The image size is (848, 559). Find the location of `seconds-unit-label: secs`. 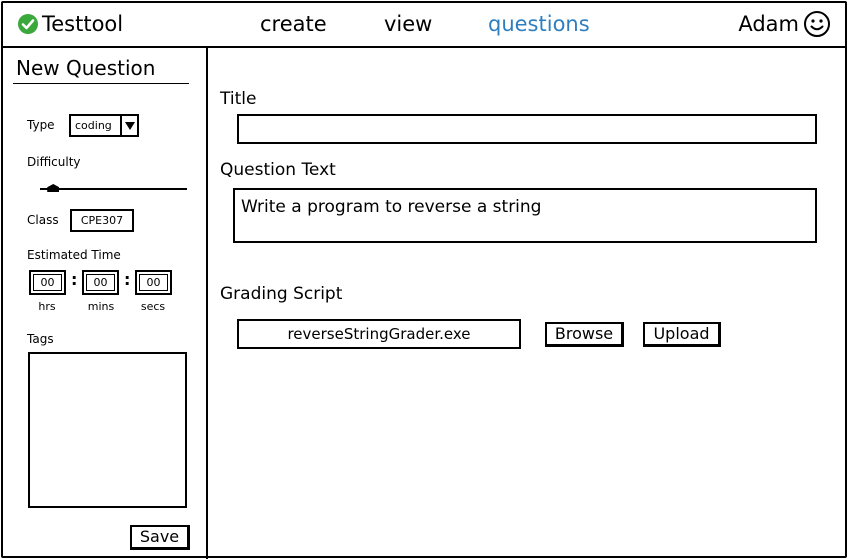

seconds-unit-label: secs is located at coordinates (153, 306).